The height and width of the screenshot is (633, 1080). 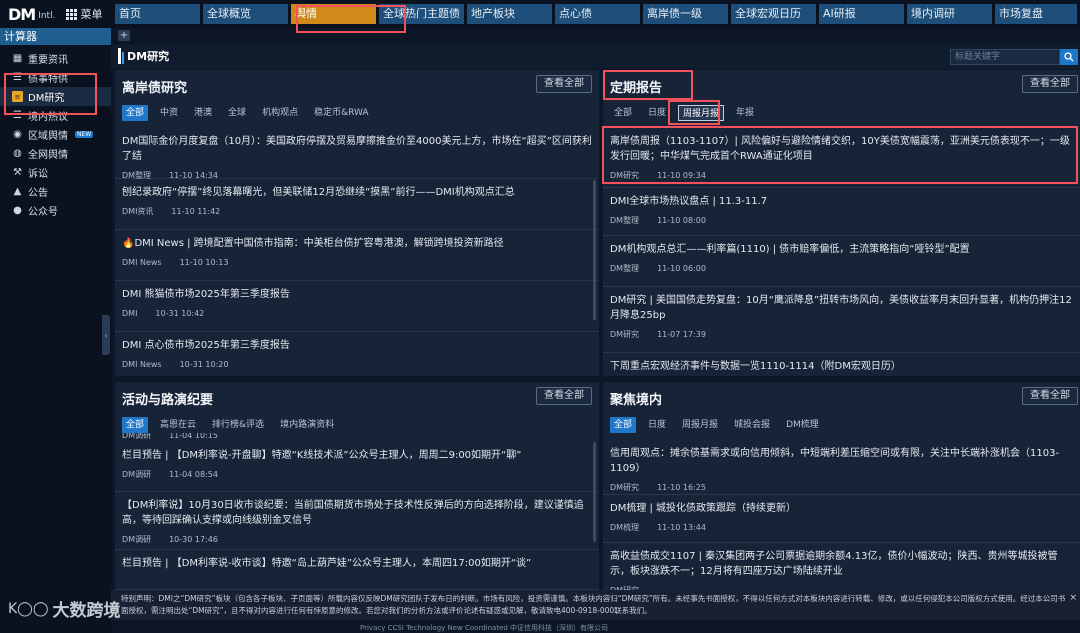 What do you see at coordinates (949, 14) in the screenshot?
I see `nav-tab-9: 境内调研` at bounding box center [949, 14].